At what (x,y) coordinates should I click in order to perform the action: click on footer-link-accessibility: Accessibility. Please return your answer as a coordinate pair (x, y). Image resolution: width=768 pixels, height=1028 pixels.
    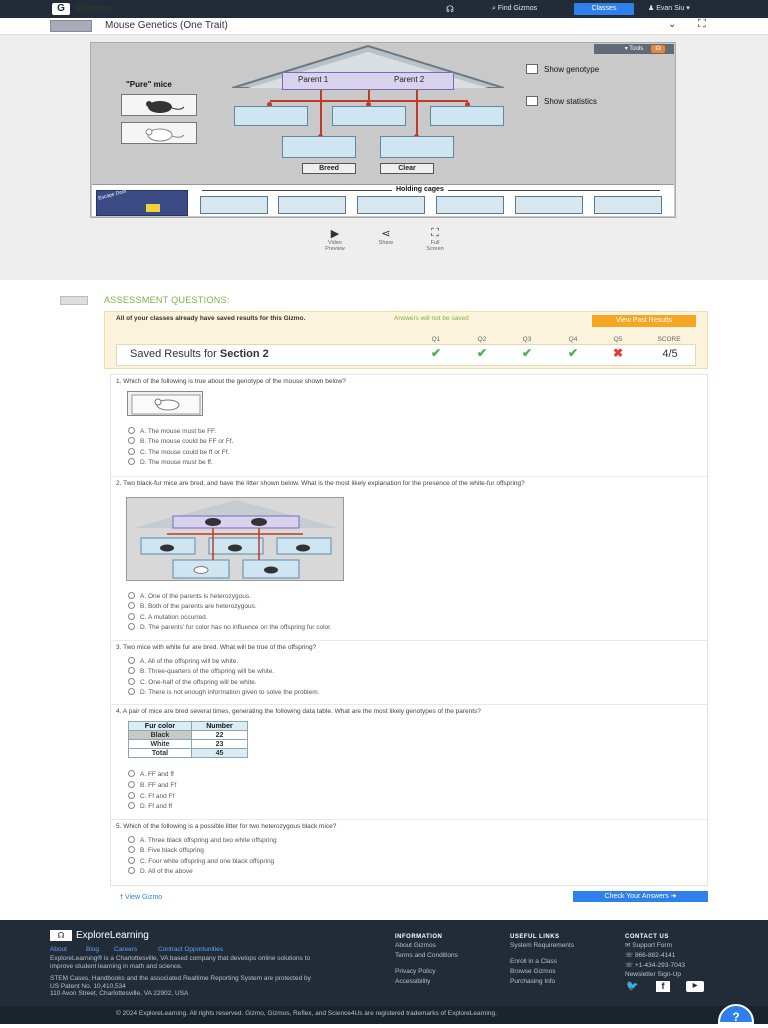
    Looking at the image, I should click on (412, 982).